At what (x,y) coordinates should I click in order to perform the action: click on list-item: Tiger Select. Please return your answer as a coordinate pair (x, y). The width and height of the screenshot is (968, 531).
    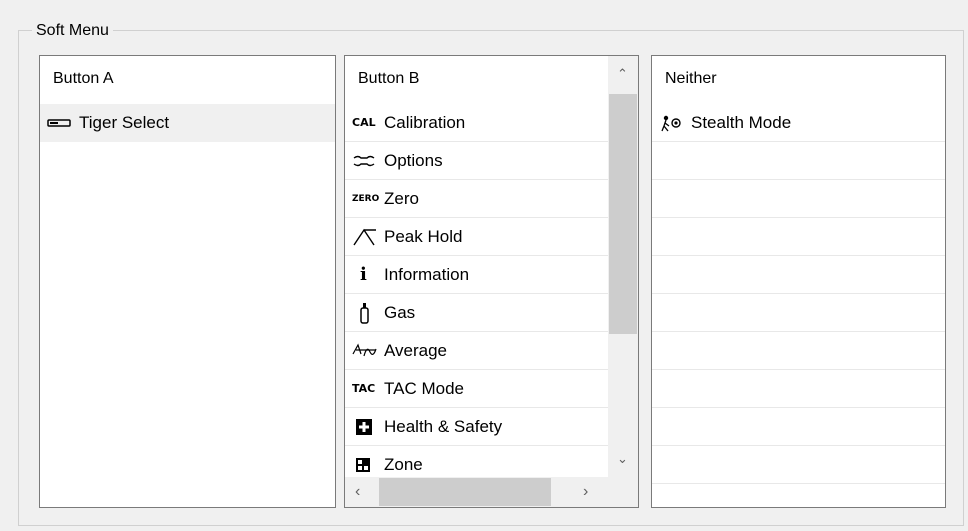
    Looking at the image, I should click on (187, 123).